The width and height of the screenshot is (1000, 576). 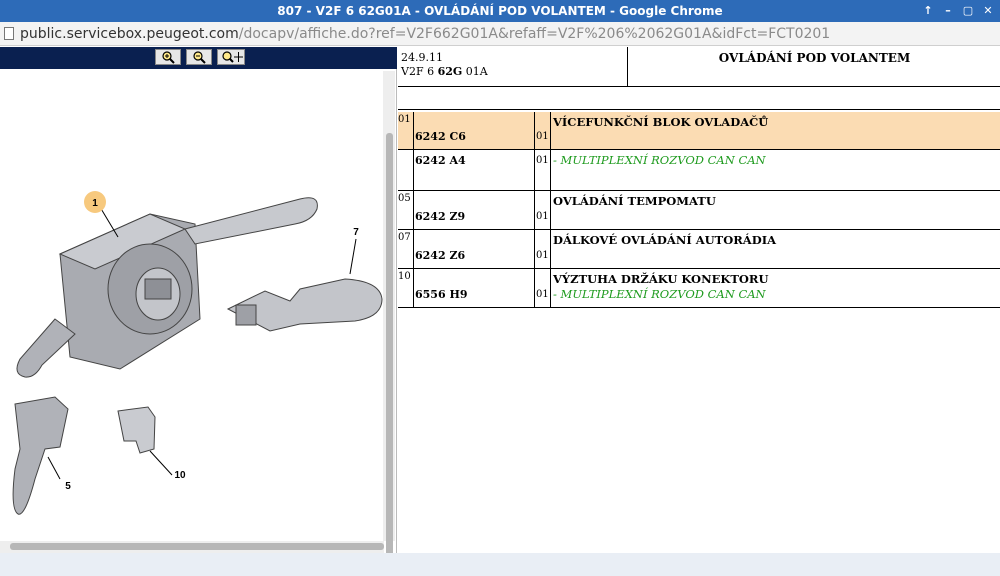 I want to click on radio-remote-drawing, so click(x=304, y=305).